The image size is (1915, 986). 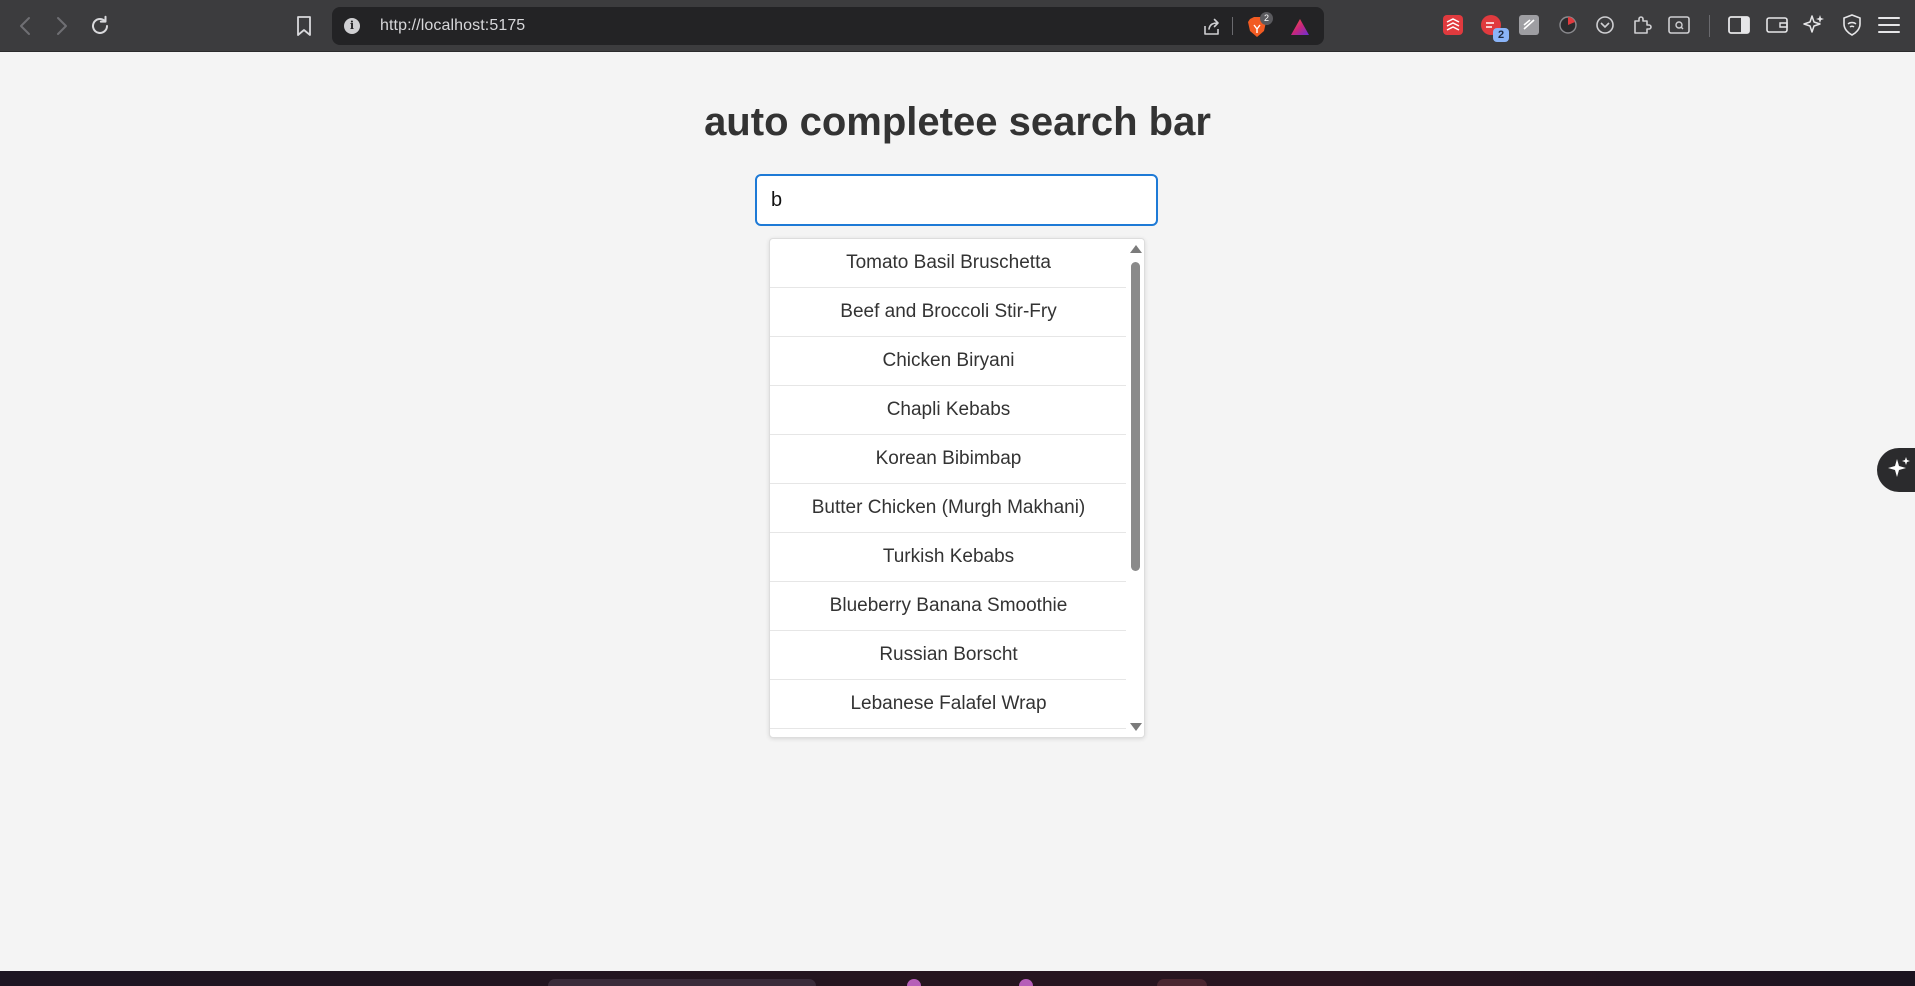 I want to click on extension-count-badge: 2, so click(x=1501, y=35).